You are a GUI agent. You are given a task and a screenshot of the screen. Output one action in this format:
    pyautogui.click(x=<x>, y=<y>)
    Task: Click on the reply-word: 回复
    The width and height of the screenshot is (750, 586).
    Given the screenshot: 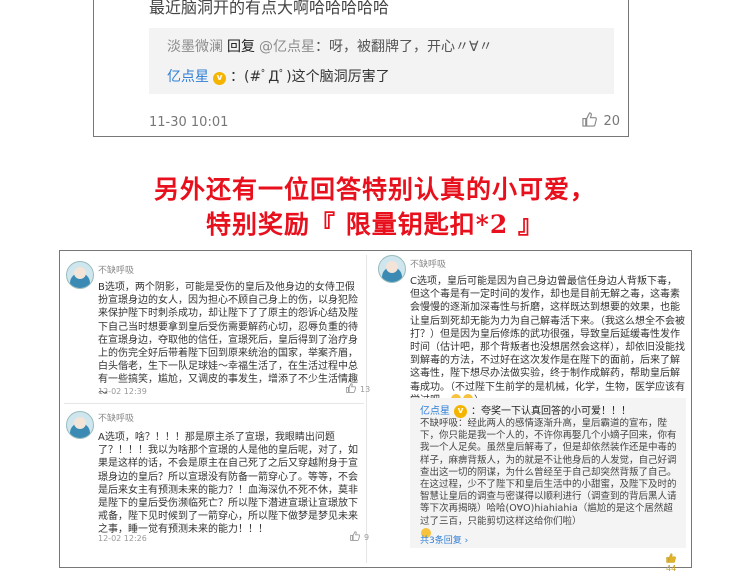 What is the action you would take?
    pyautogui.click(x=241, y=47)
    